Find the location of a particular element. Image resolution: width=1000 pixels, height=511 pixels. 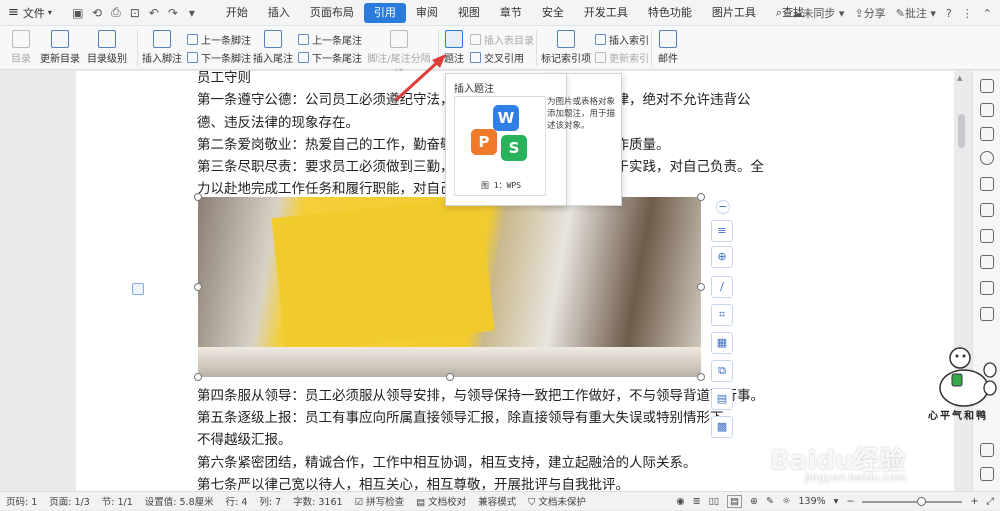

resize-handle-s is located at coordinates (450, 377).